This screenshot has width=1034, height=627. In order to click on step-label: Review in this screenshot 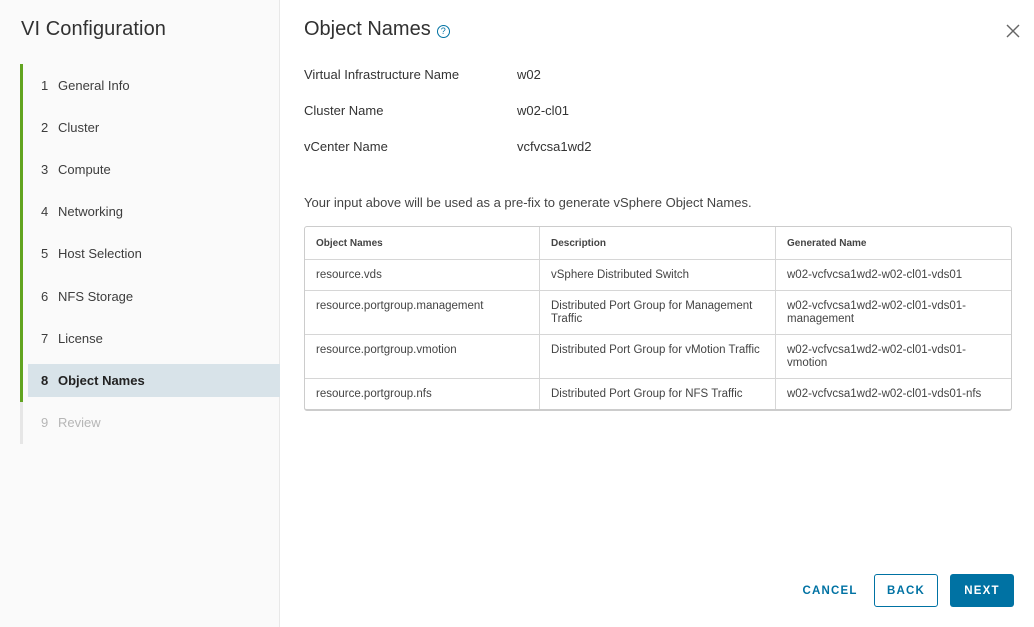, I will do `click(79, 423)`.